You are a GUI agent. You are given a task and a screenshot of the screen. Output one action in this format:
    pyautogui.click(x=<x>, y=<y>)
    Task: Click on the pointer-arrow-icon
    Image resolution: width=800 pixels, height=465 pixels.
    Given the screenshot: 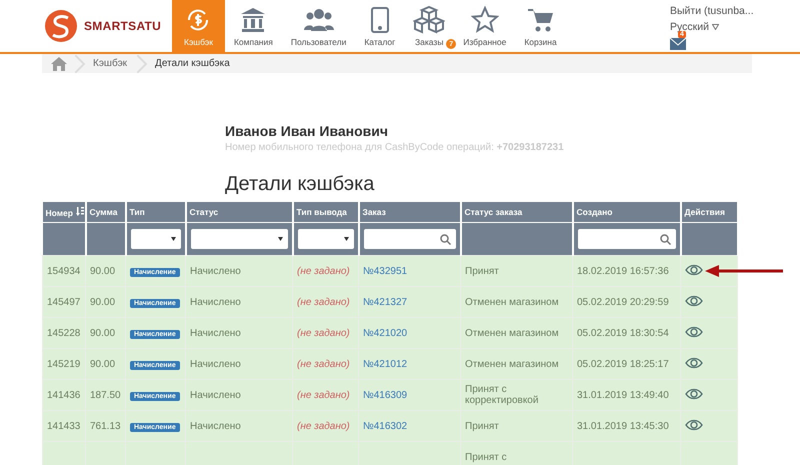 What is the action you would take?
    pyautogui.click(x=744, y=271)
    